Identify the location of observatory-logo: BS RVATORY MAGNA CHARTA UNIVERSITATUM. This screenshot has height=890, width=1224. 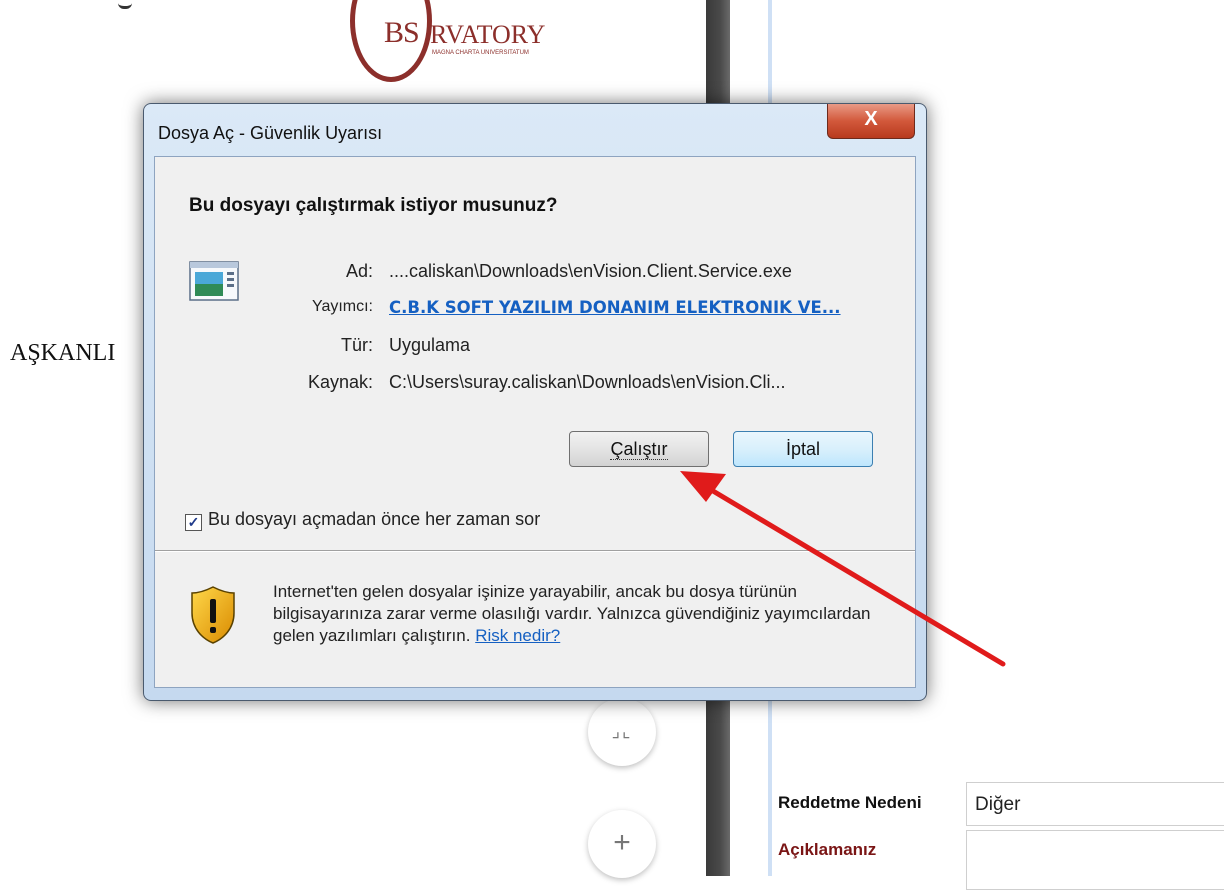
(456, 41).